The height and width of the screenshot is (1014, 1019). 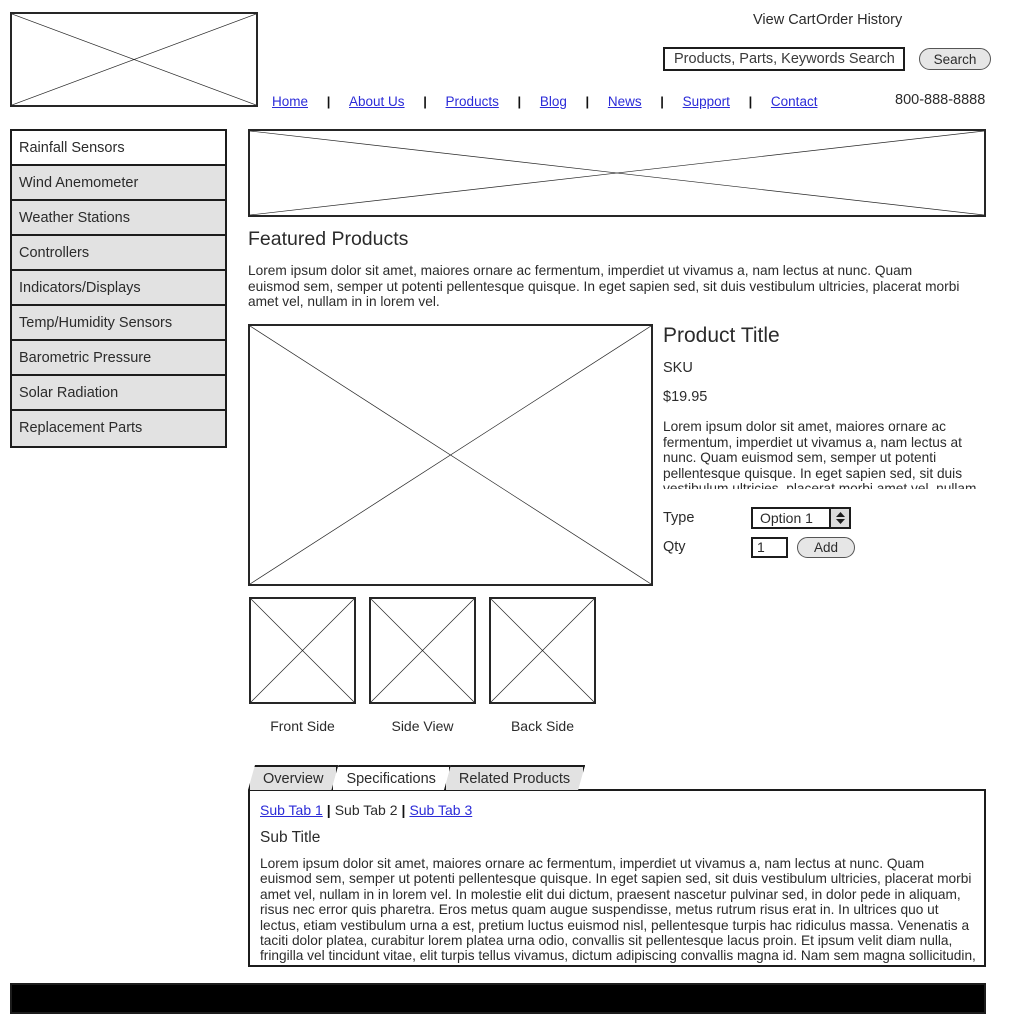 What do you see at coordinates (498, 998) in the screenshot?
I see `footer-bar` at bounding box center [498, 998].